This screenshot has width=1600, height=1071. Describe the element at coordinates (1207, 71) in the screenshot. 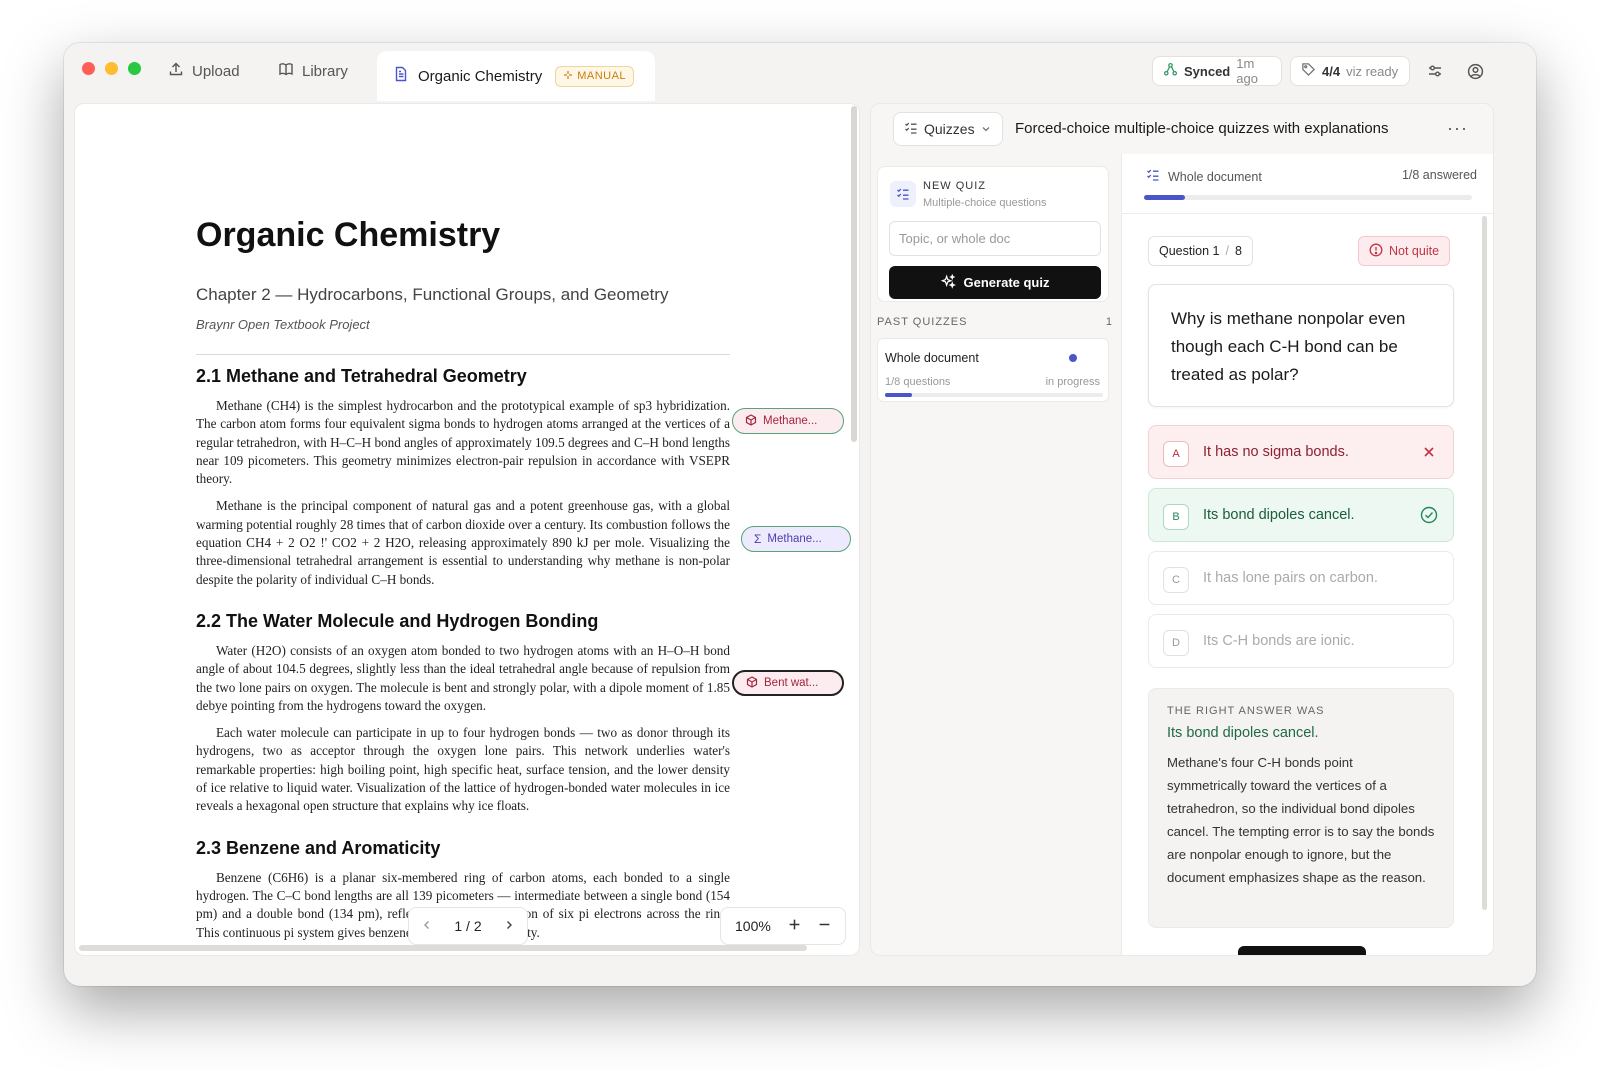

I see `sync-label: Synced` at that location.